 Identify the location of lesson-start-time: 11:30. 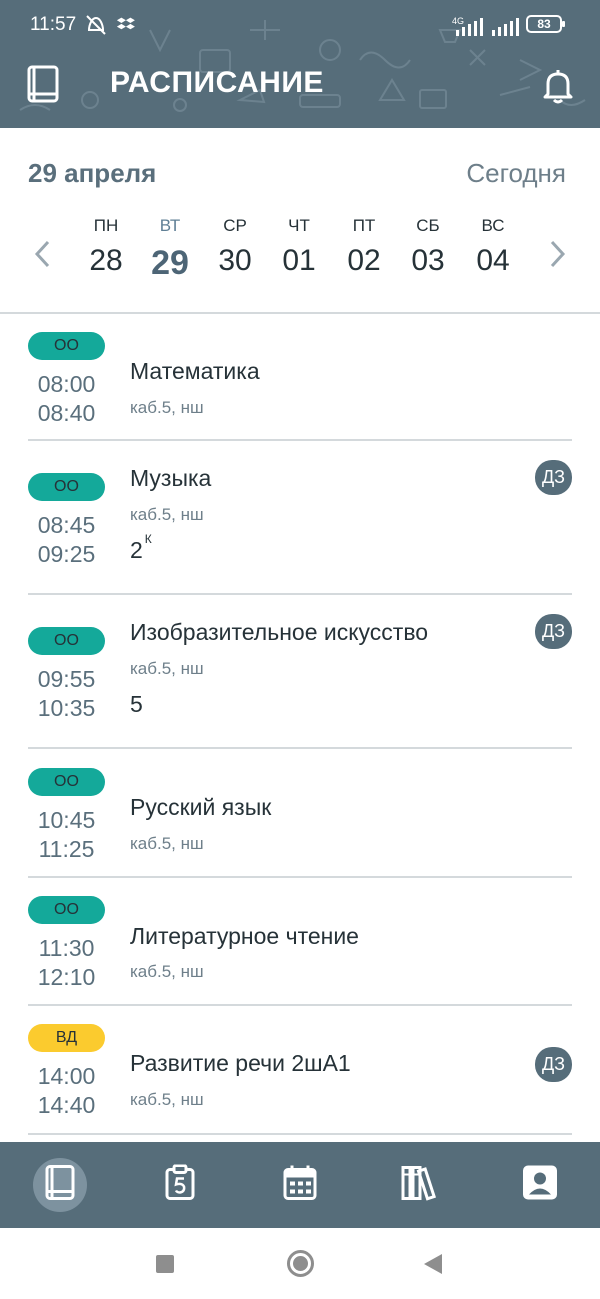
(66, 948).